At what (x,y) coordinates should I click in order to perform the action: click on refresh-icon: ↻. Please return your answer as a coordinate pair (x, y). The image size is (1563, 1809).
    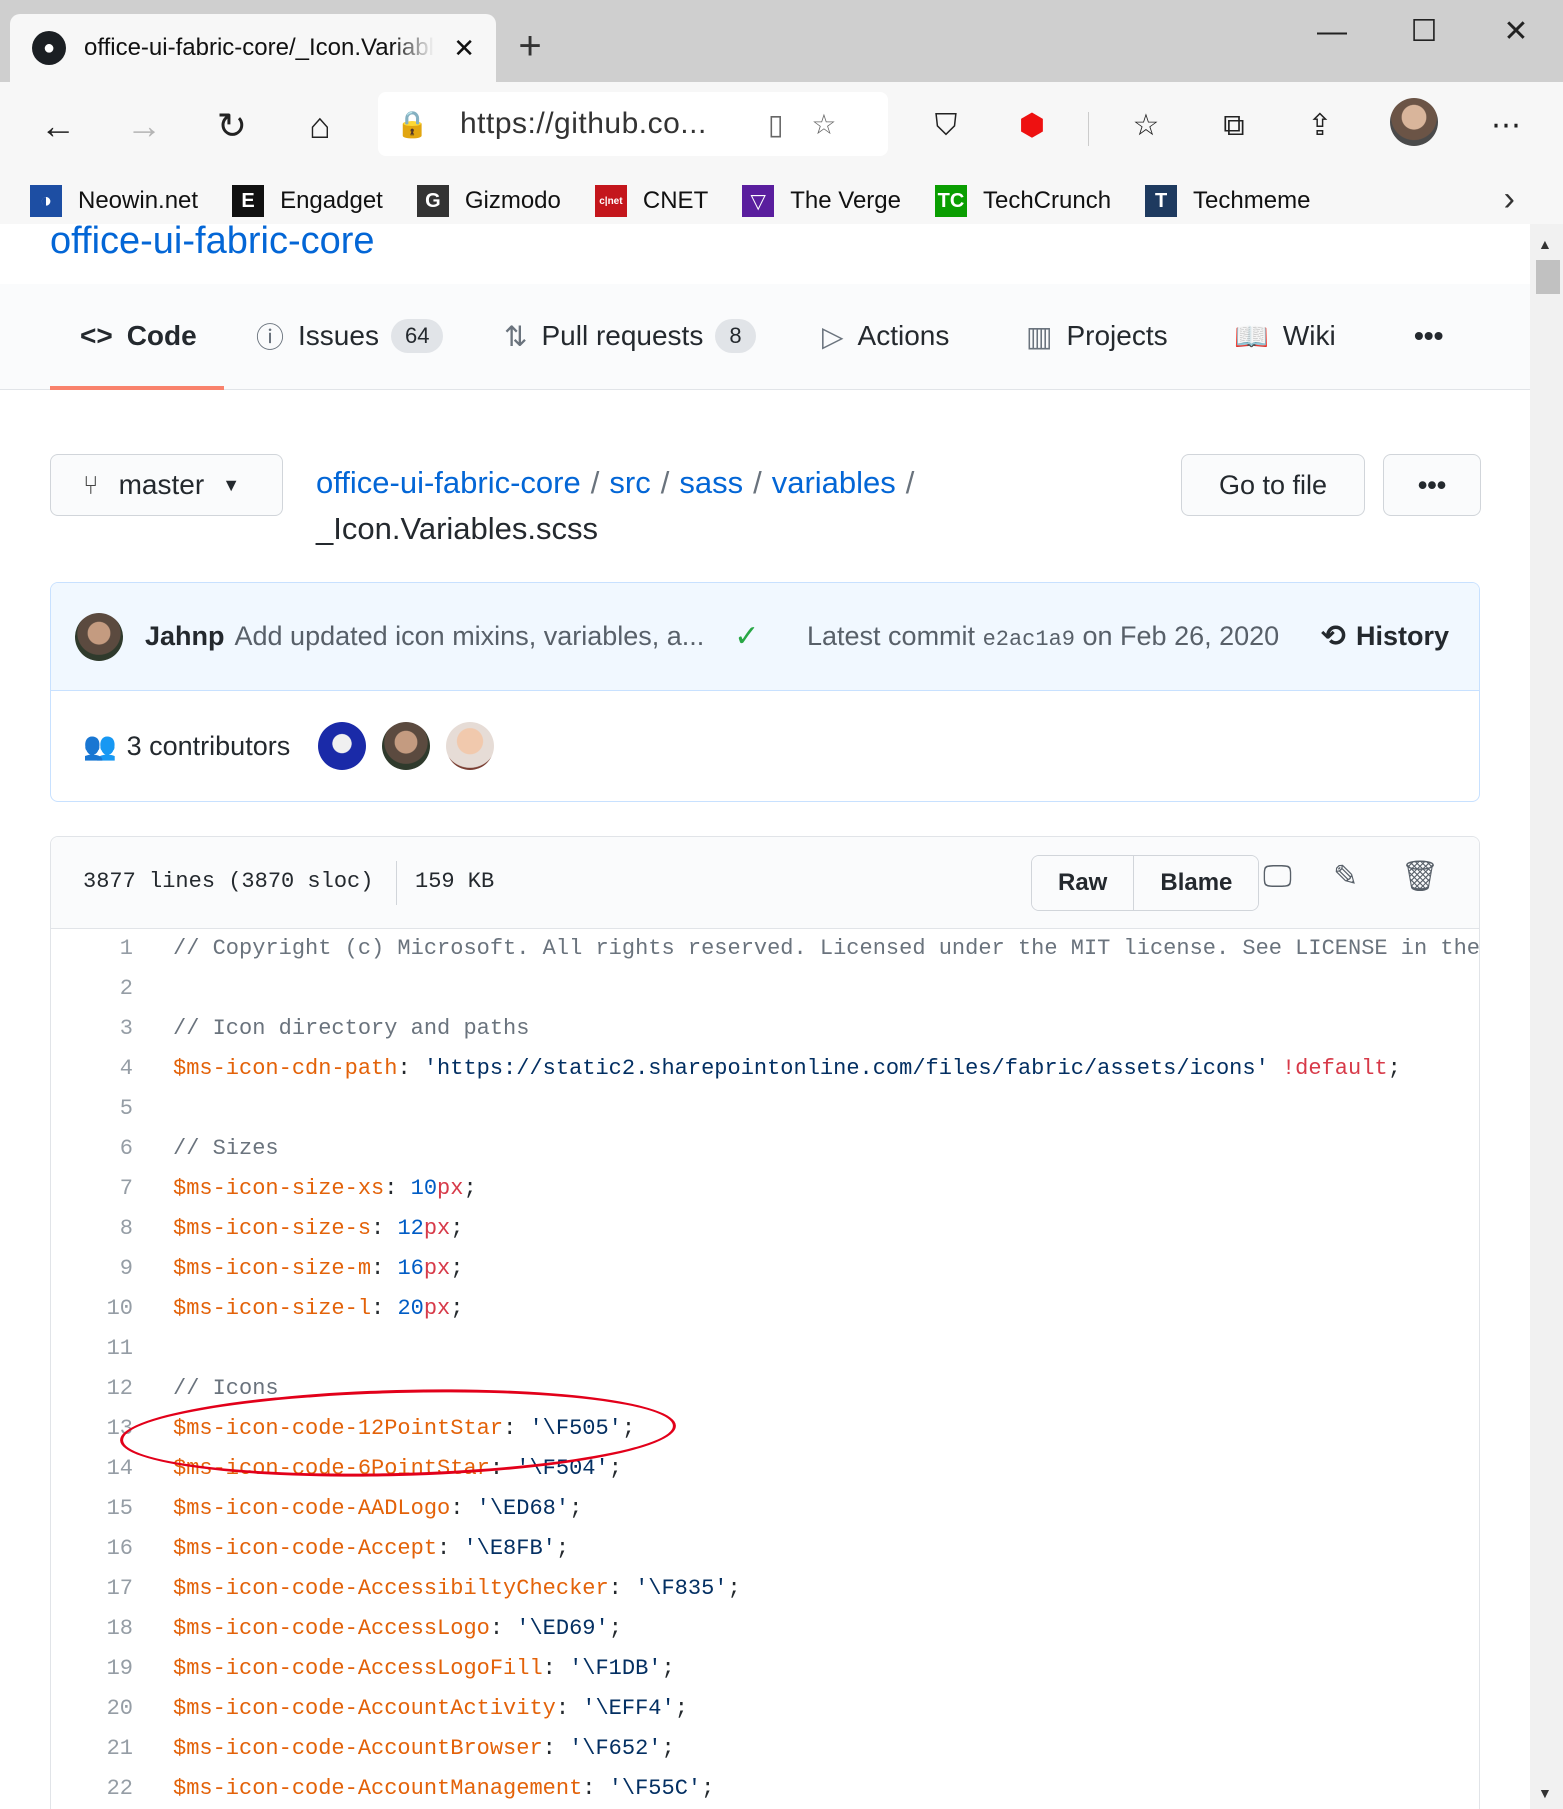
    Looking at the image, I should click on (232, 126).